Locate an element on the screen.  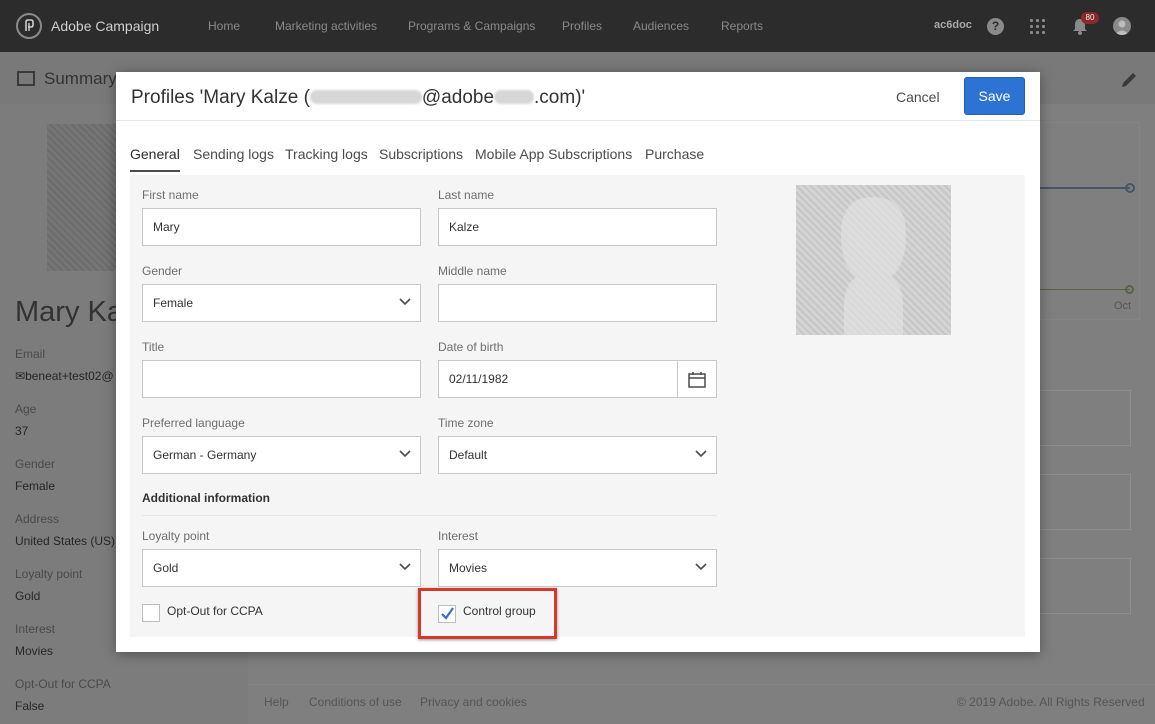
brand: Adobe Campaign is located at coordinates (87, 26).